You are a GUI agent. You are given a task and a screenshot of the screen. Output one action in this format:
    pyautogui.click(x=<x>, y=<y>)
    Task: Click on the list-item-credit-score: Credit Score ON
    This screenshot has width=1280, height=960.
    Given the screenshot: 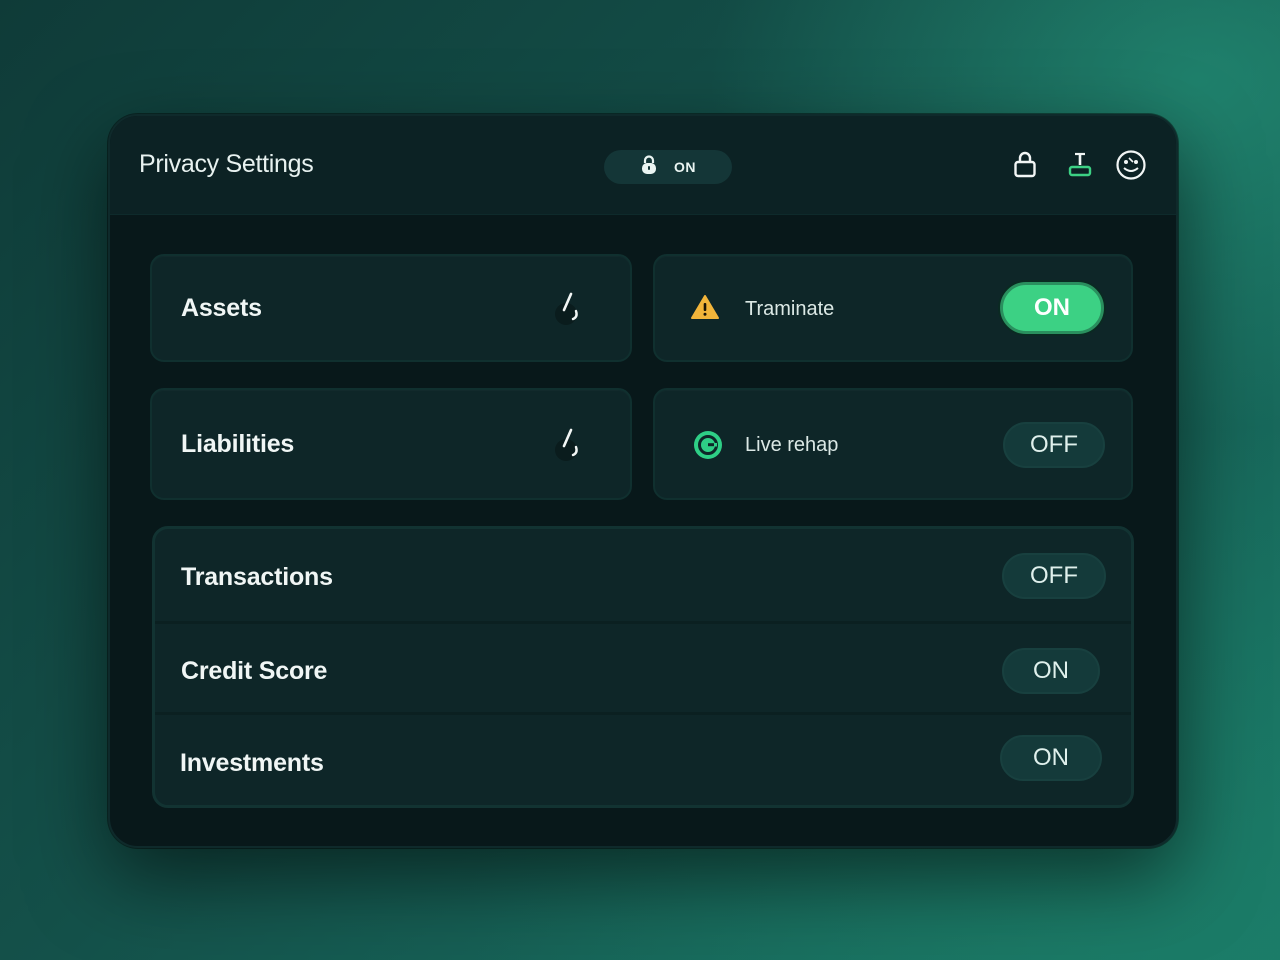 What is the action you would take?
    pyautogui.click(x=643, y=669)
    